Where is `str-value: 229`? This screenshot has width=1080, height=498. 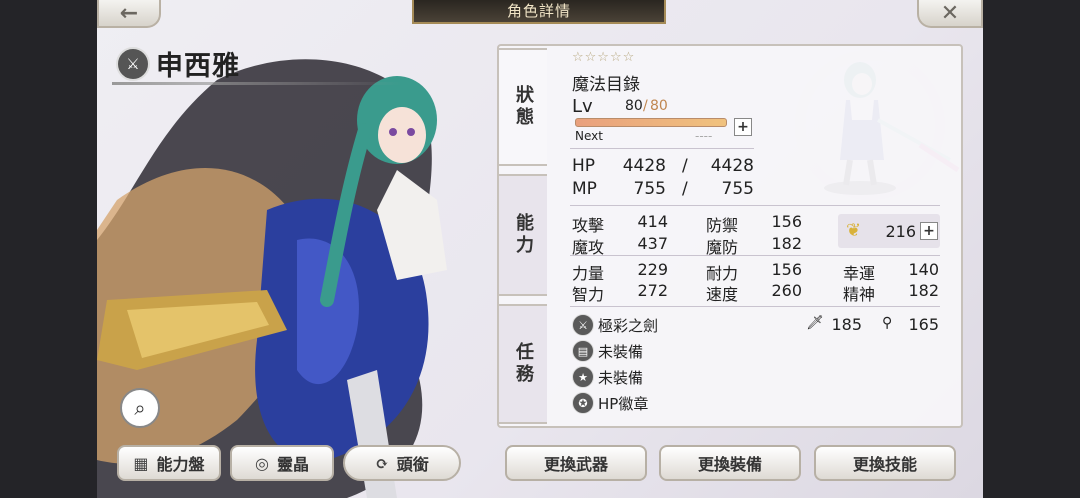 str-value: 229 is located at coordinates (652, 269).